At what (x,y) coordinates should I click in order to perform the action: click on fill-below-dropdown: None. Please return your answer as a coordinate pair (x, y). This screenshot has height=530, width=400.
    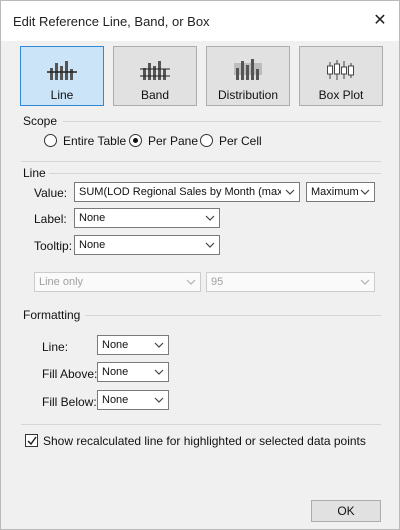
    Looking at the image, I should click on (133, 400).